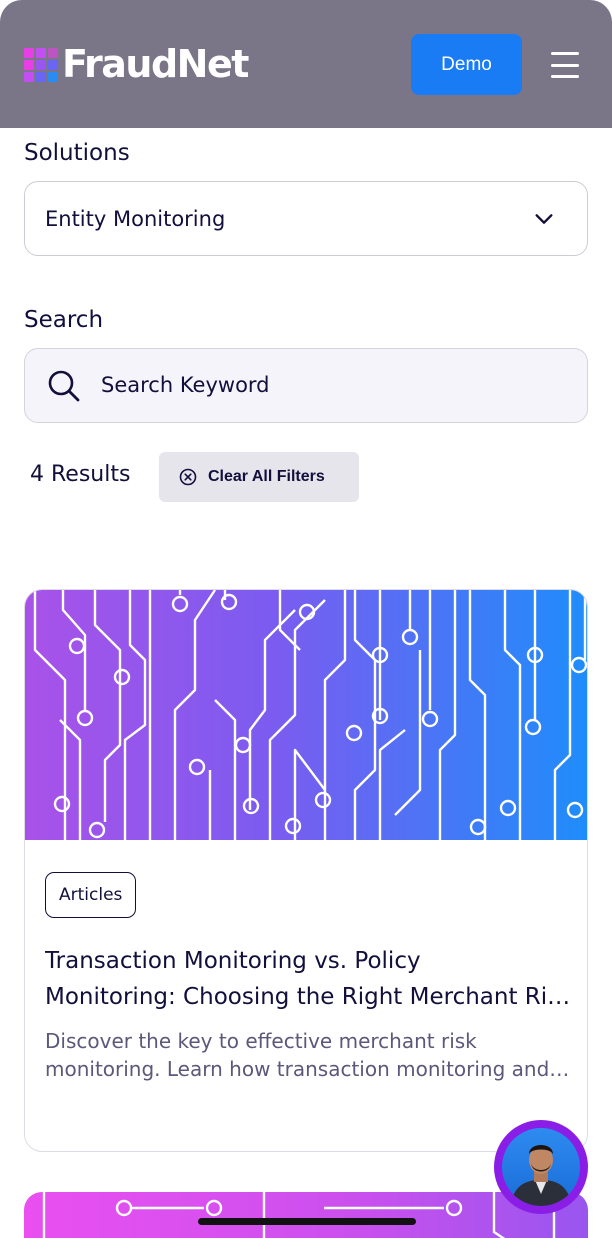  What do you see at coordinates (544, 219) in the screenshot?
I see `chevron-down-icon` at bounding box center [544, 219].